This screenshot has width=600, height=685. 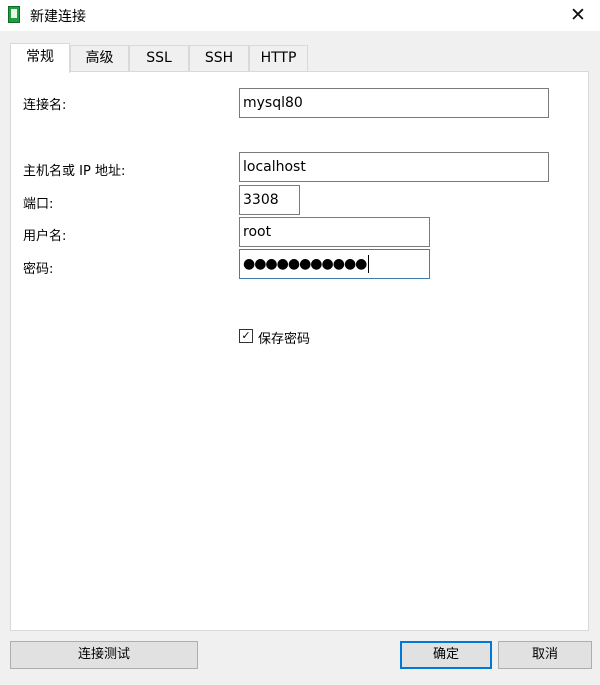 I want to click on database-connection-icon, so click(x=14, y=14).